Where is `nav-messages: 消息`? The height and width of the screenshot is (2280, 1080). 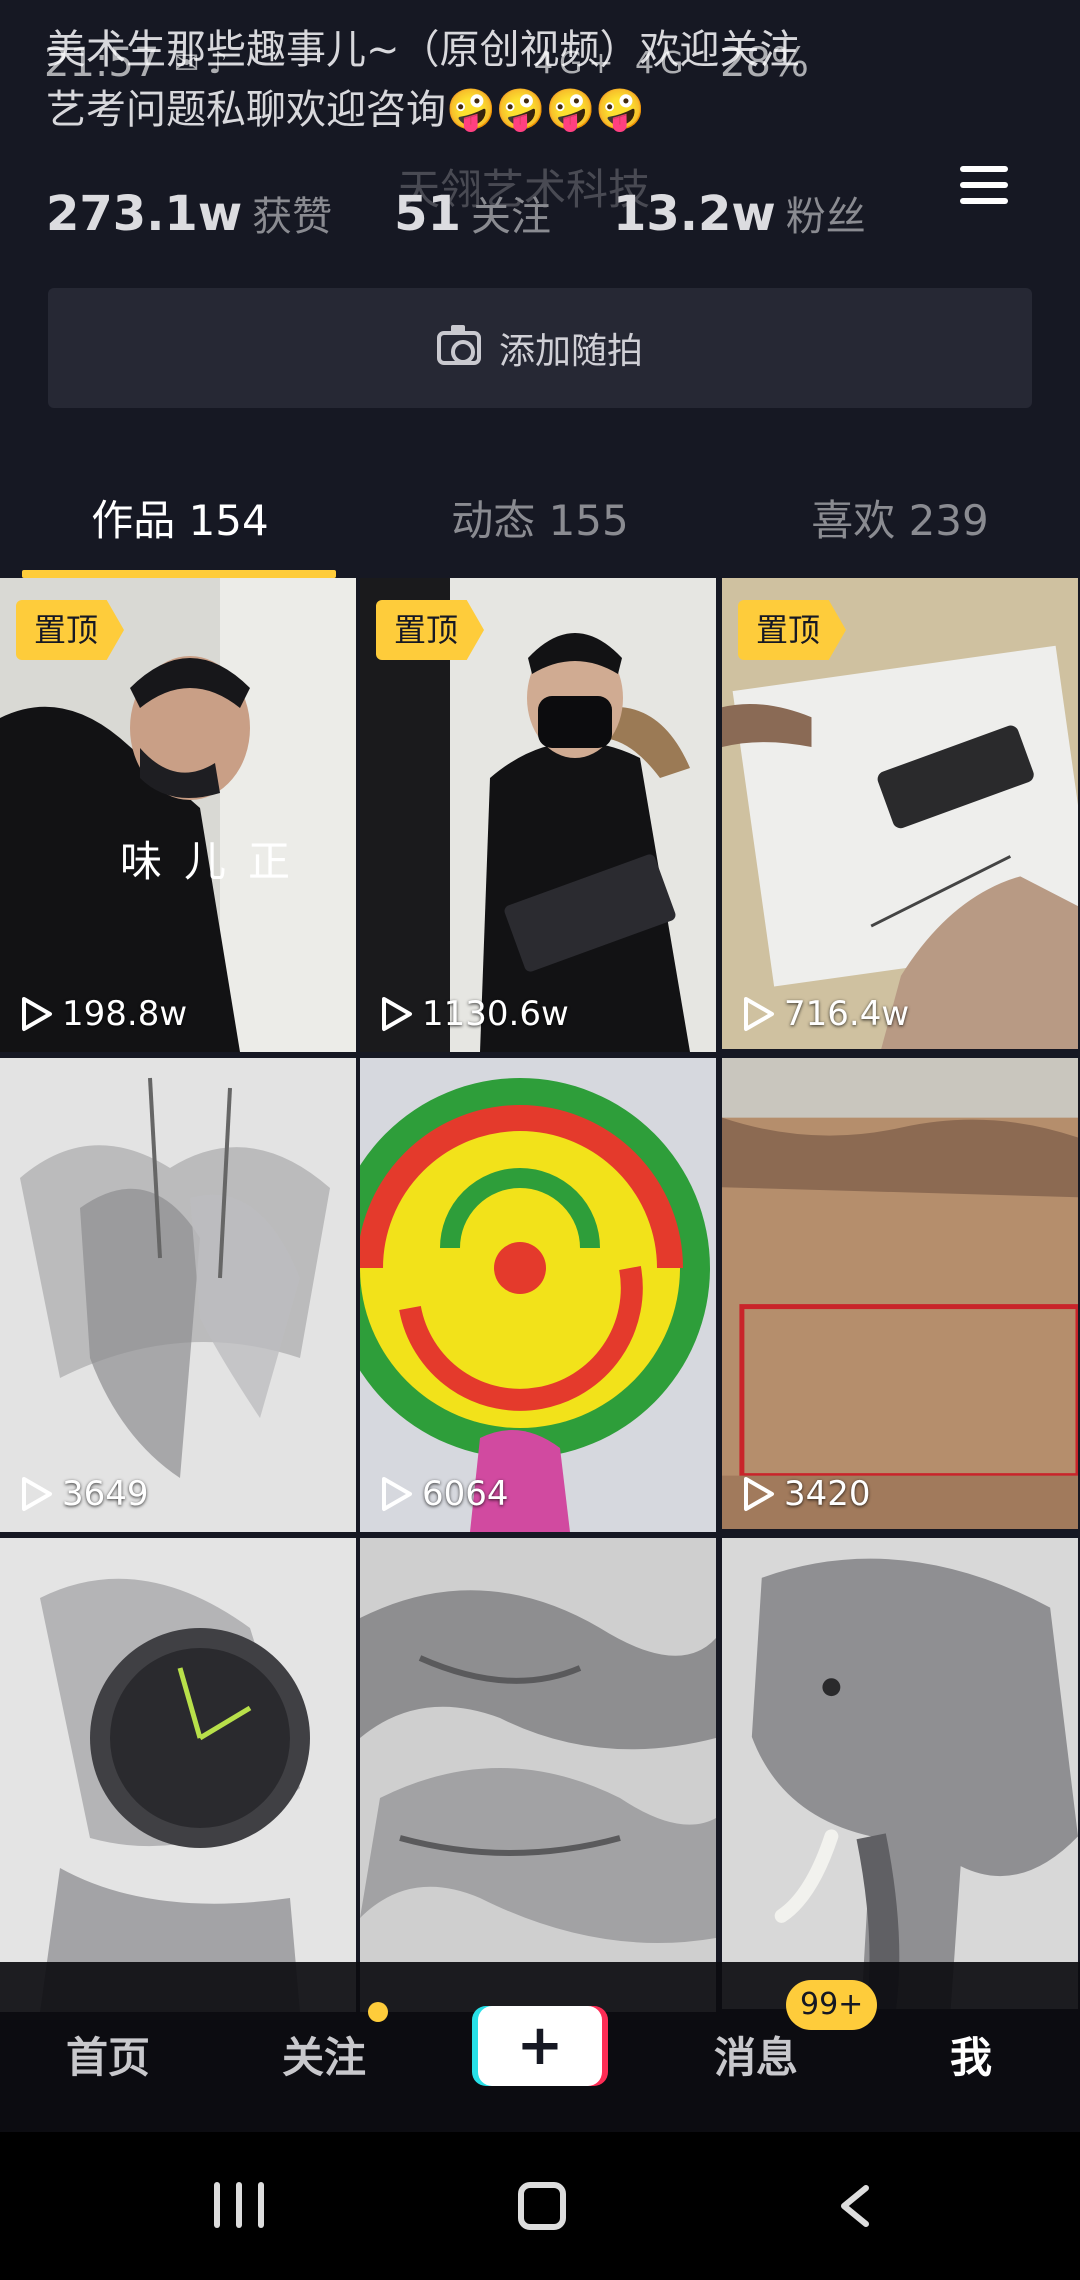 nav-messages: 消息 is located at coordinates (756, 2054).